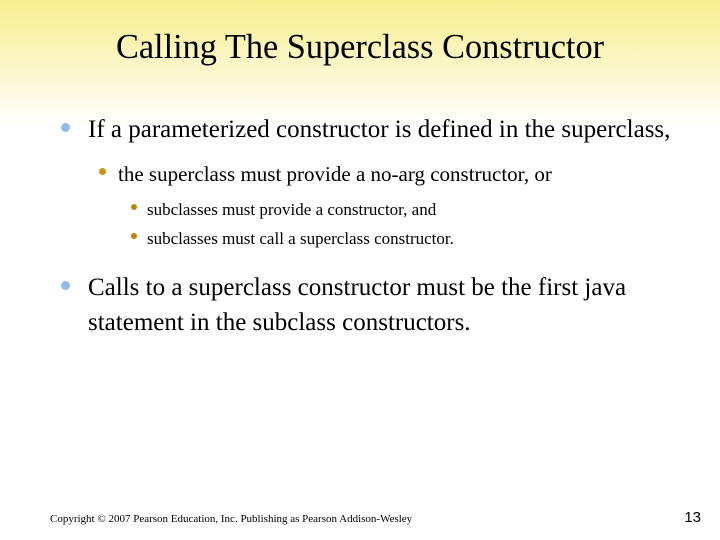 This screenshot has height=540, width=720. Describe the element at coordinates (360, 46) in the screenshot. I see `page-title: Calling The Superclass Constructor` at that location.